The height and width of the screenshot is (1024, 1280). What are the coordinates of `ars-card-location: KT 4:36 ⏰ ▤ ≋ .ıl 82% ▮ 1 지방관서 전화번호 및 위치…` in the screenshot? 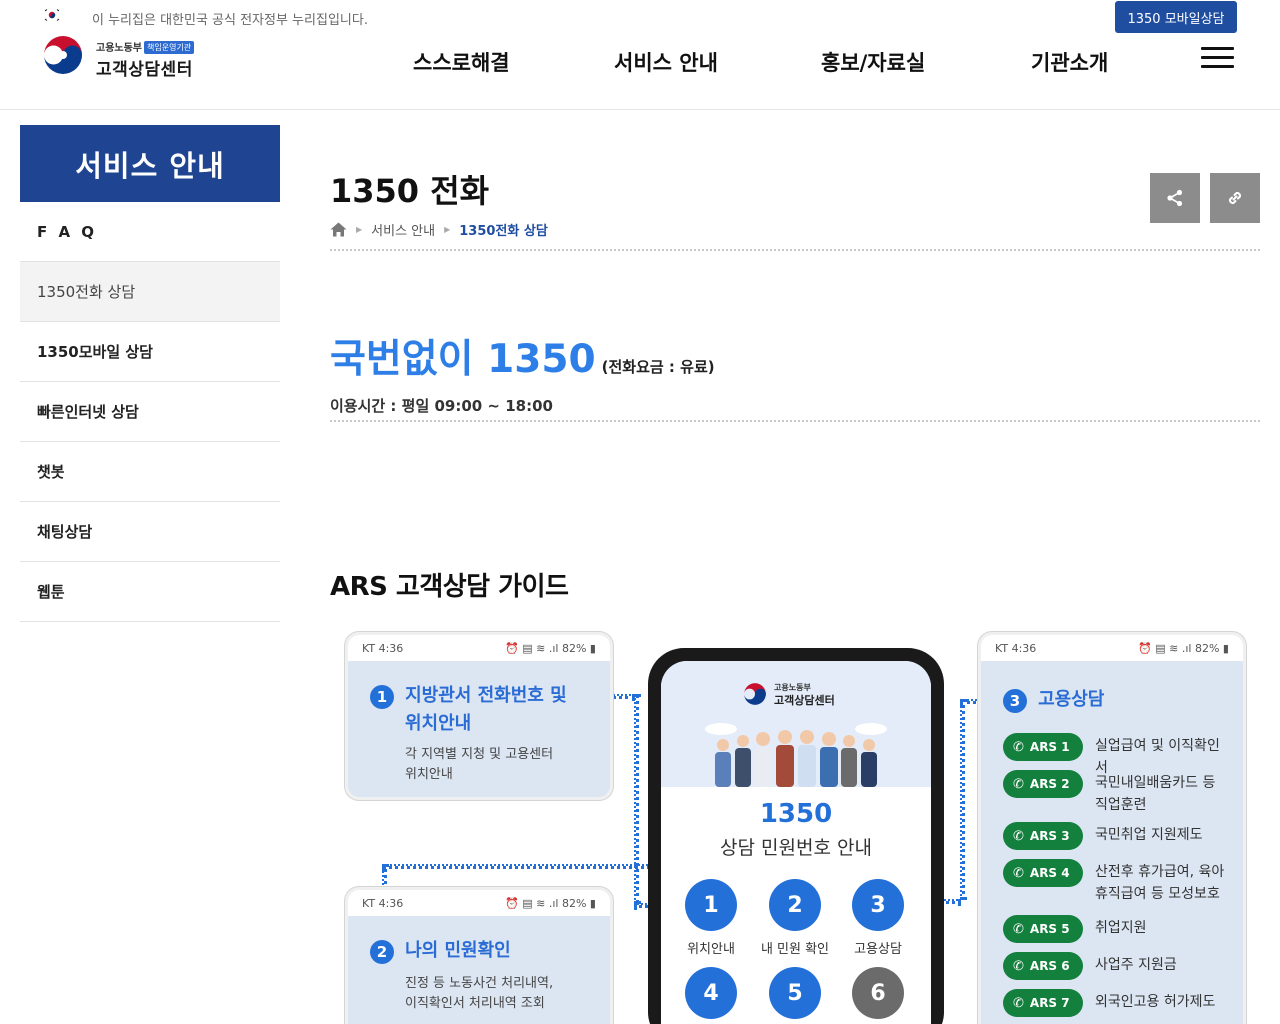 It's located at (479, 716).